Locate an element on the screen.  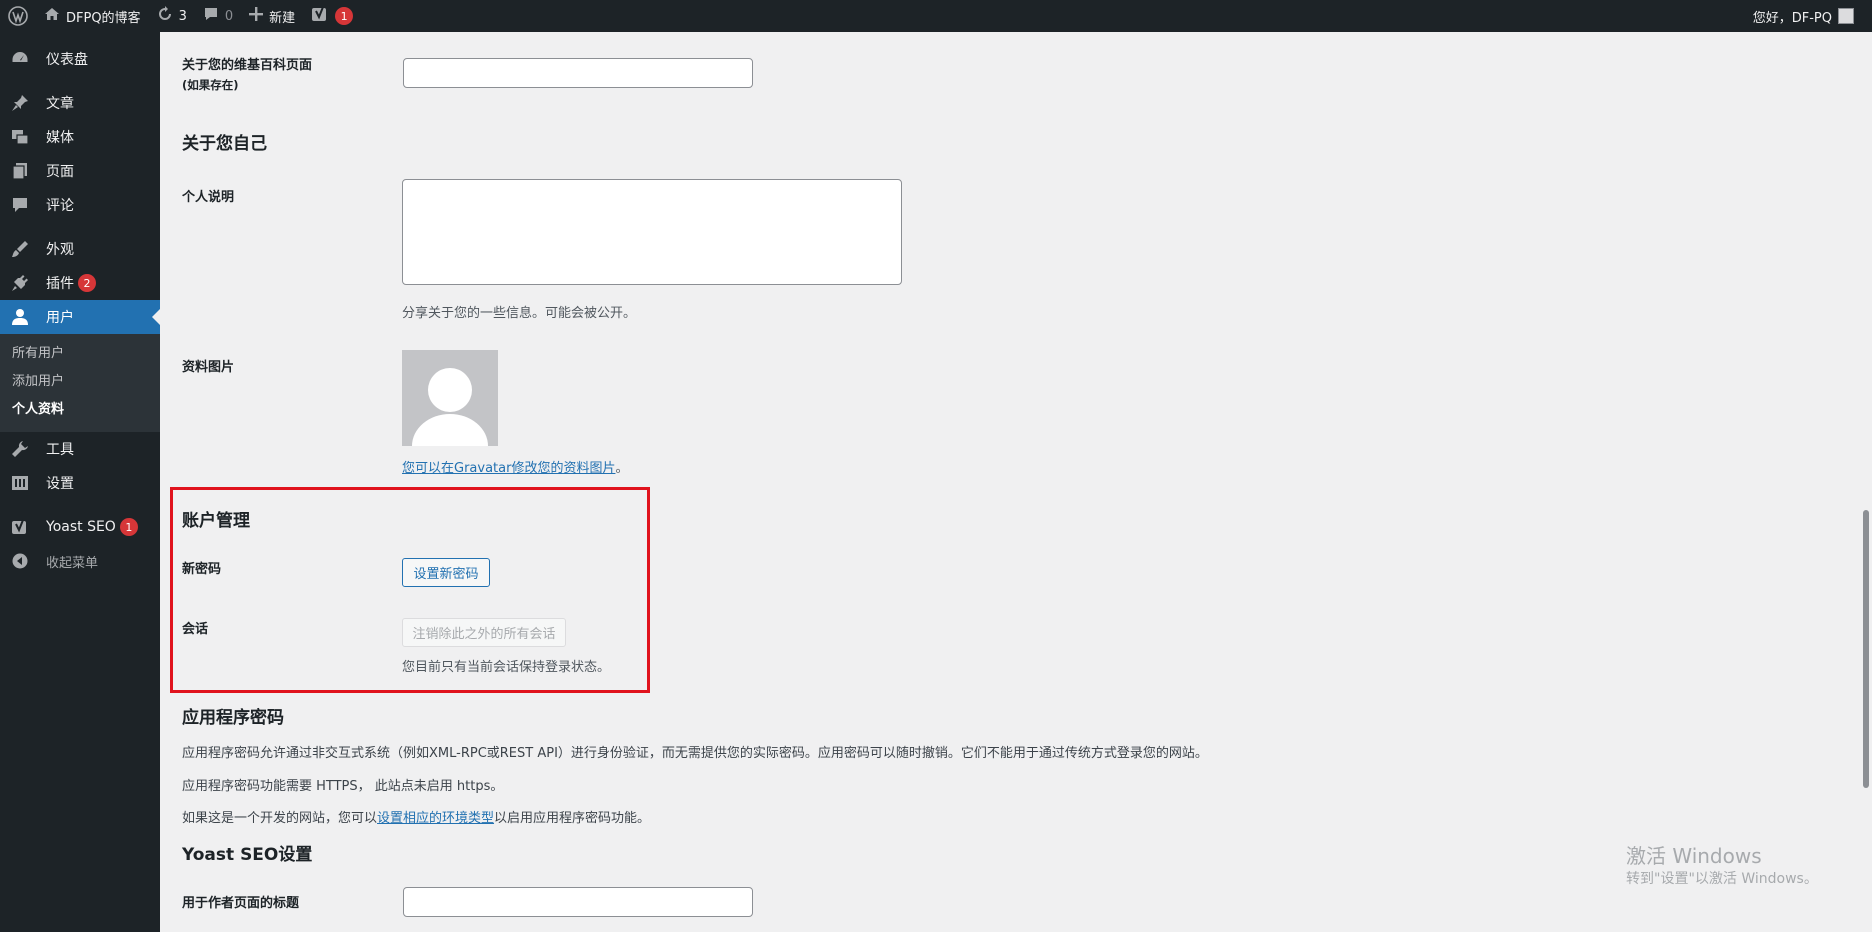
menu-label: 外观 is located at coordinates (60, 250).